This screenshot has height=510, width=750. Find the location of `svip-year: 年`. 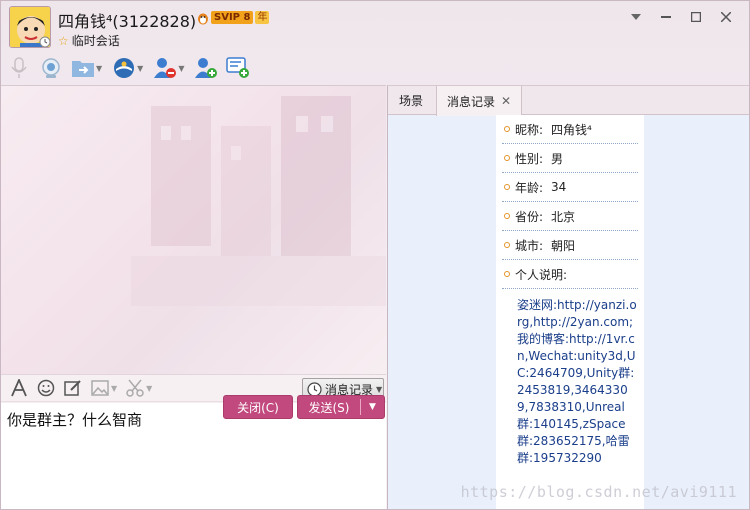

svip-year: 年 is located at coordinates (262, 17).